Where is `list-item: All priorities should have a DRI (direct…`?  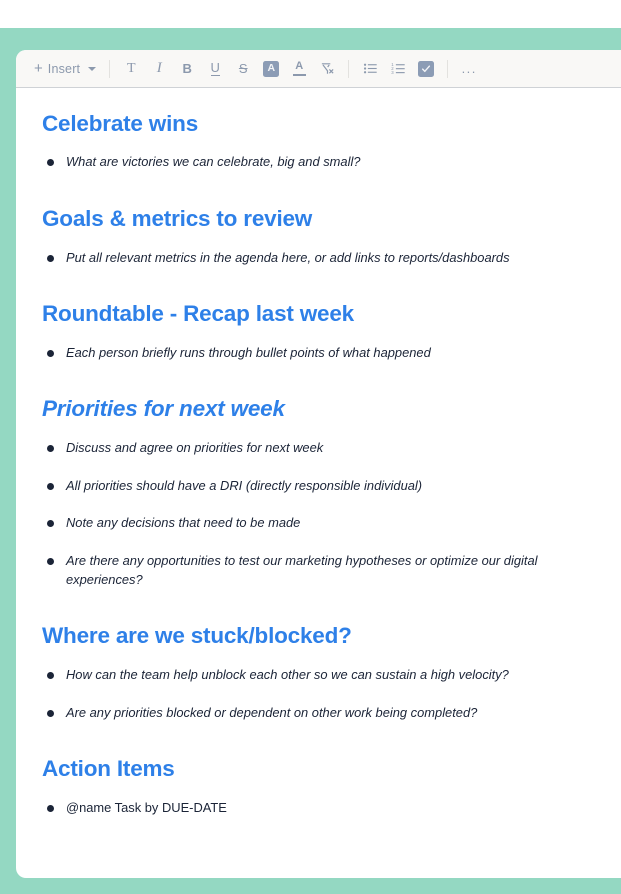 list-item: All priorities should have a DRI (direct… is located at coordinates (318, 486).